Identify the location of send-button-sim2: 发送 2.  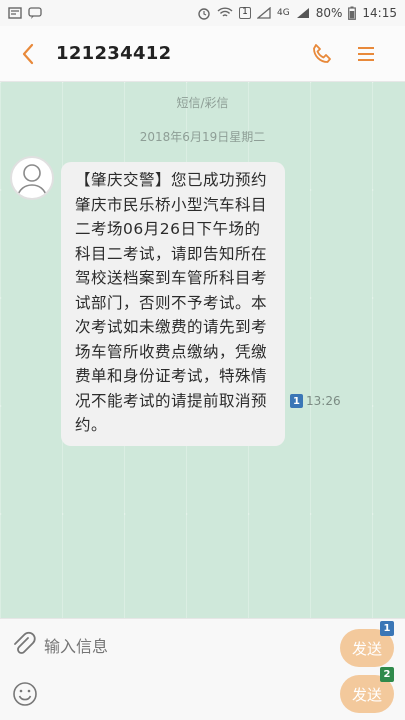
(367, 690).